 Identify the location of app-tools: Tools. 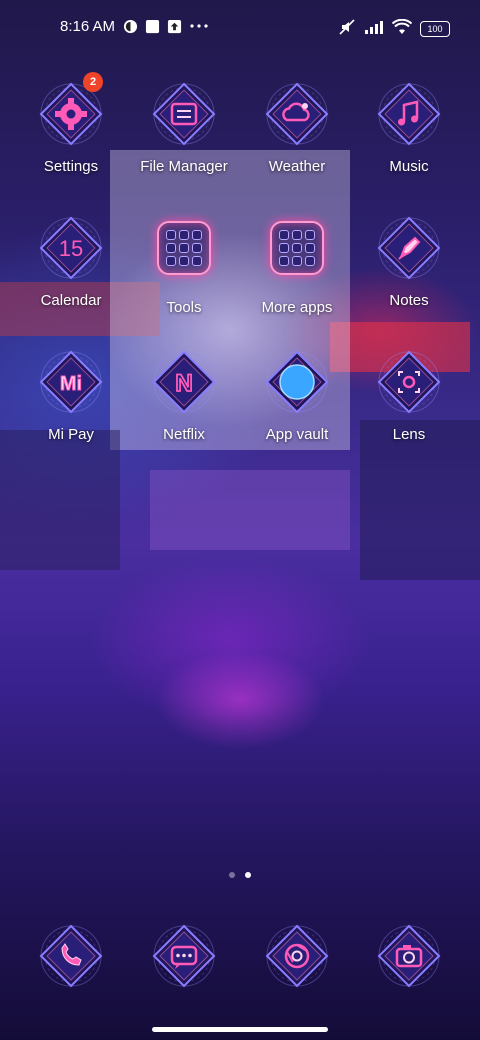
(184, 265).